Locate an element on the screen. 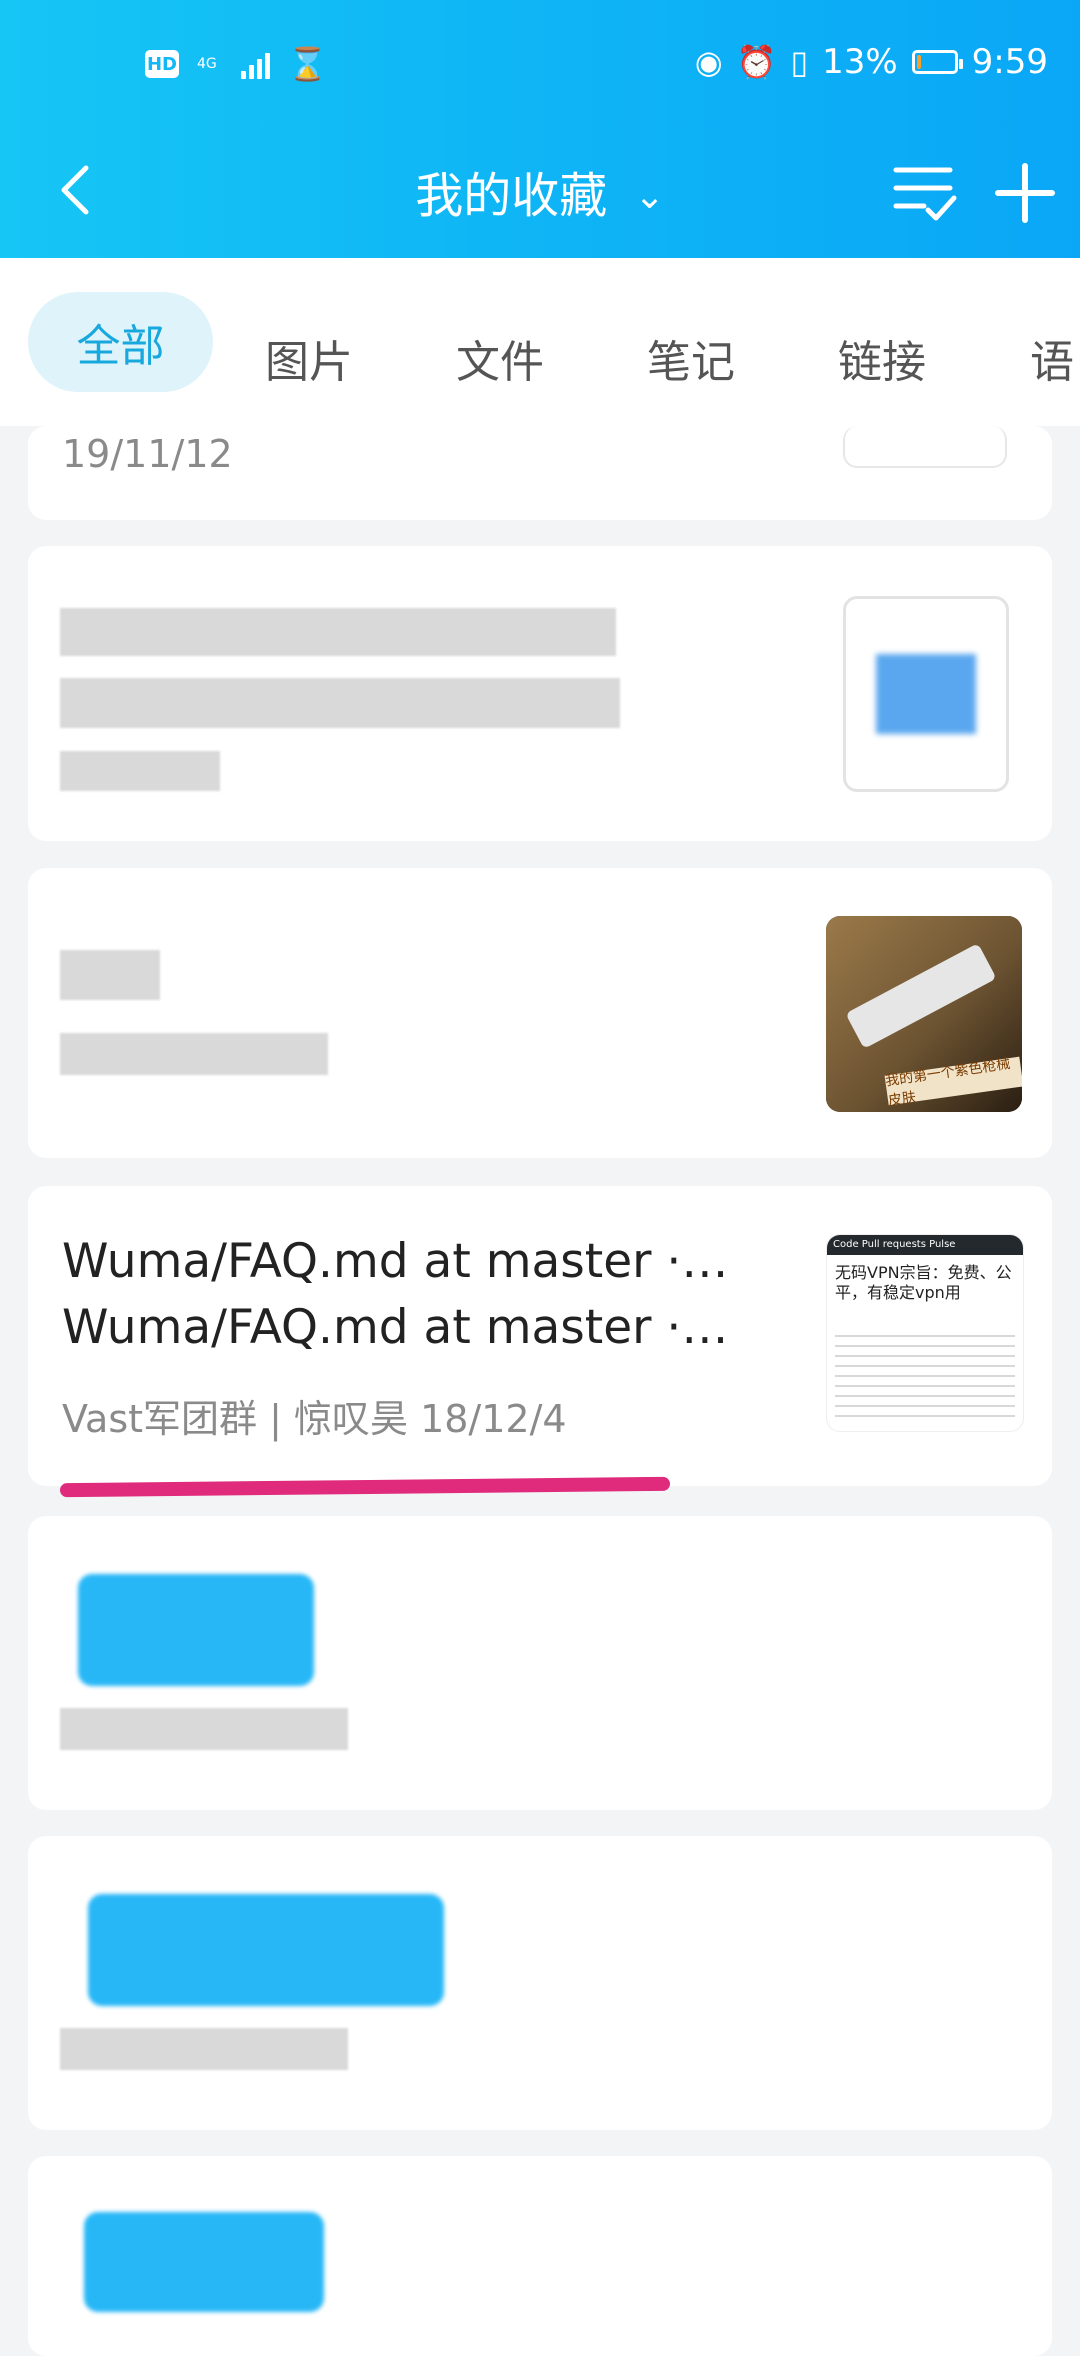  thumbnail-header: Code Pull requests Pulse is located at coordinates (925, 1245).